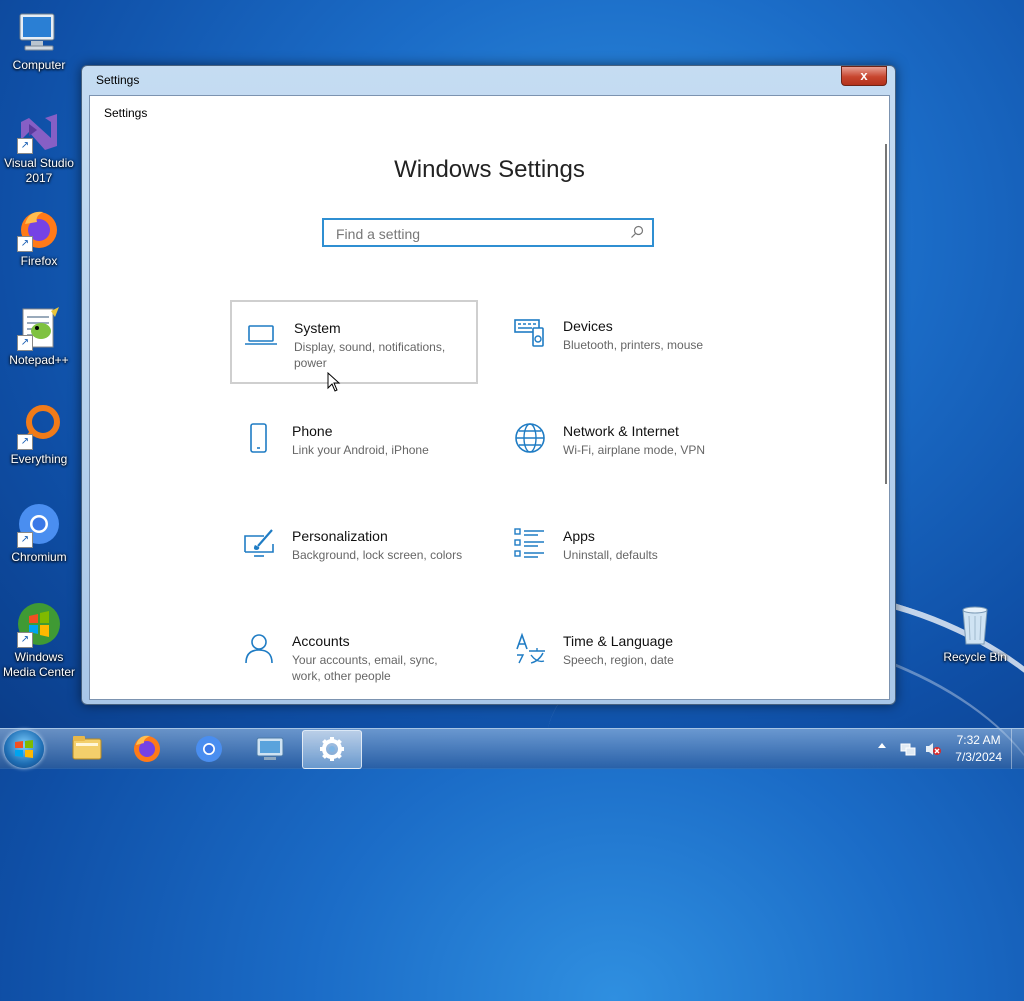  What do you see at coordinates (978, 757) in the screenshot?
I see `clock-date: 7/3/2024` at bounding box center [978, 757].